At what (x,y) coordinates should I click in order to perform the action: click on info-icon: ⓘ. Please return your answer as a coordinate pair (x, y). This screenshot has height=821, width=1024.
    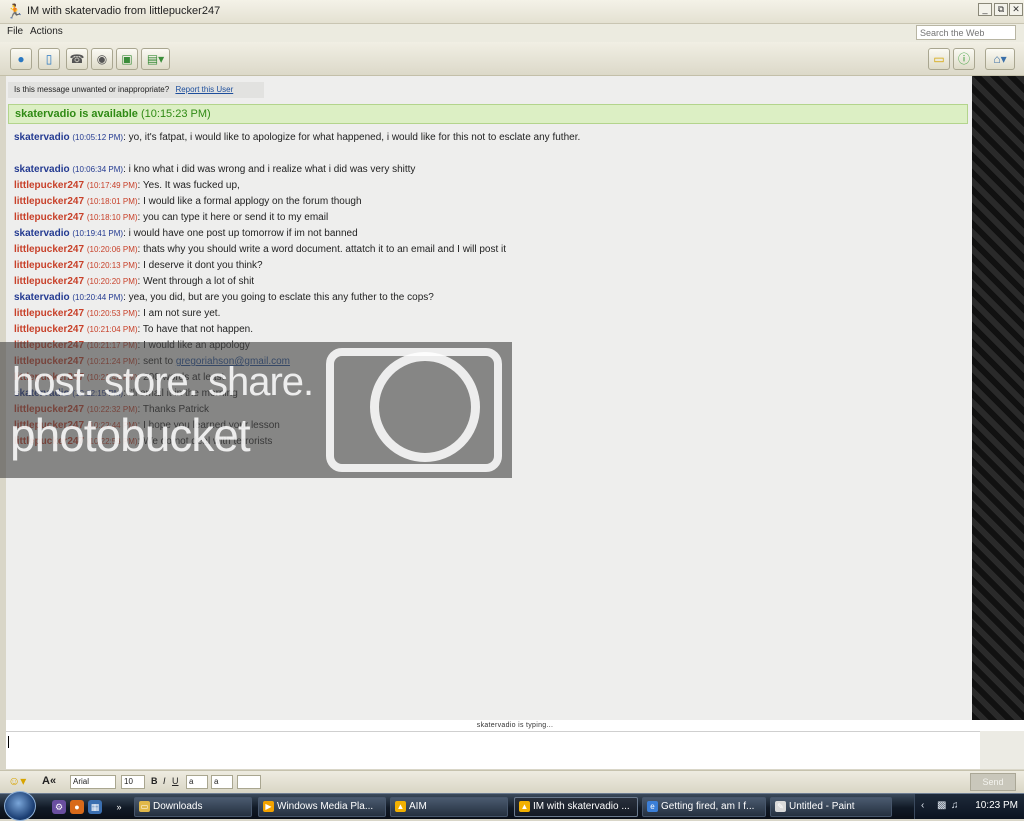
    Looking at the image, I should click on (964, 59).